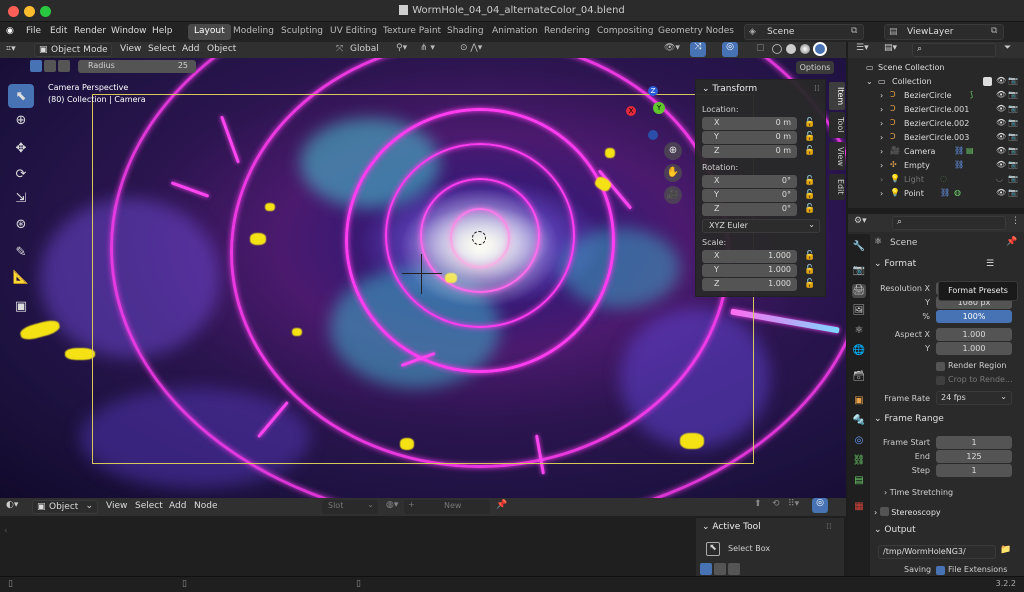 Image resolution: width=1024 pixels, height=592 pixels. What do you see at coordinates (221, 49) in the screenshot?
I see `viewport-menu-object: Object` at bounding box center [221, 49].